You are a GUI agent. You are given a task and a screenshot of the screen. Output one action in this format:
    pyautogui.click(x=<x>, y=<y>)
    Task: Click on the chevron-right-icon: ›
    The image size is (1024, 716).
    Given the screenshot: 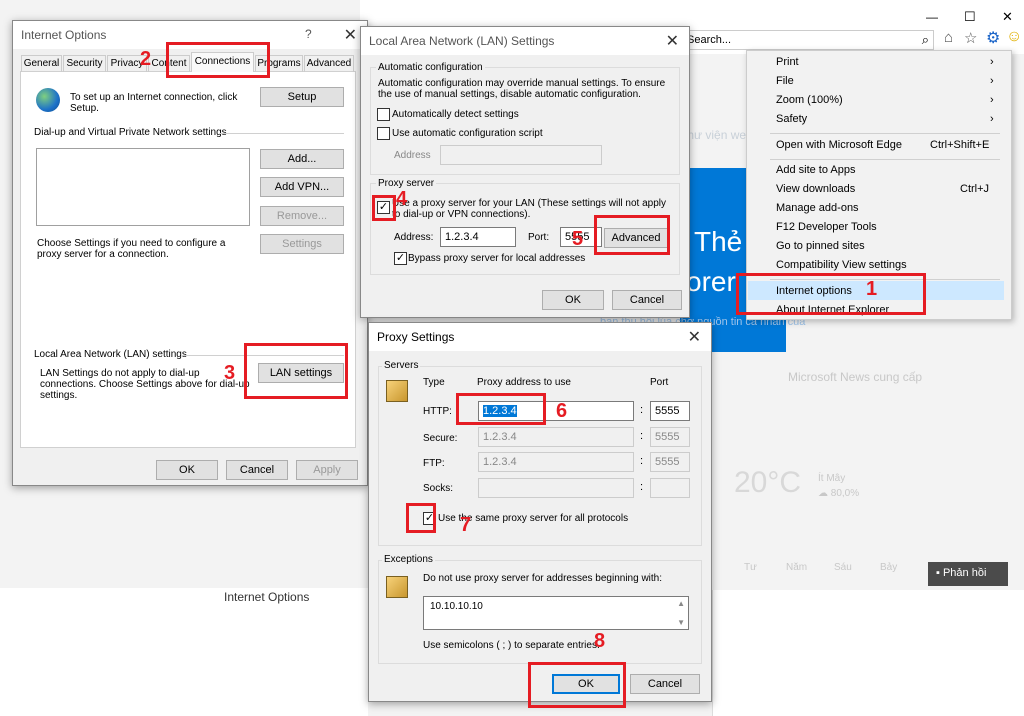 What is the action you would take?
    pyautogui.click(x=992, y=81)
    